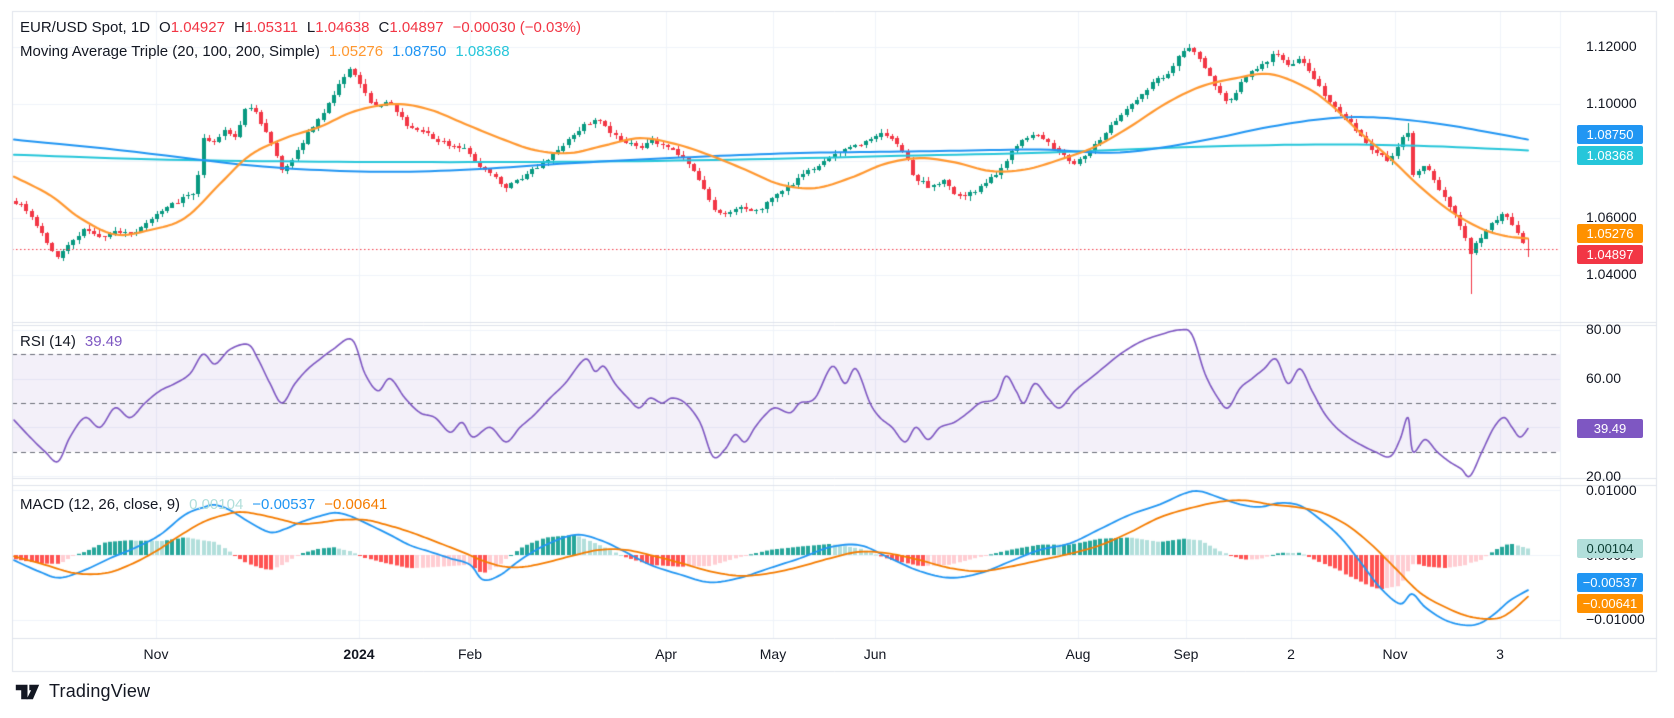  Describe the element at coordinates (1610, 233) in the screenshot. I see `price-badge: 1.05276` at that location.